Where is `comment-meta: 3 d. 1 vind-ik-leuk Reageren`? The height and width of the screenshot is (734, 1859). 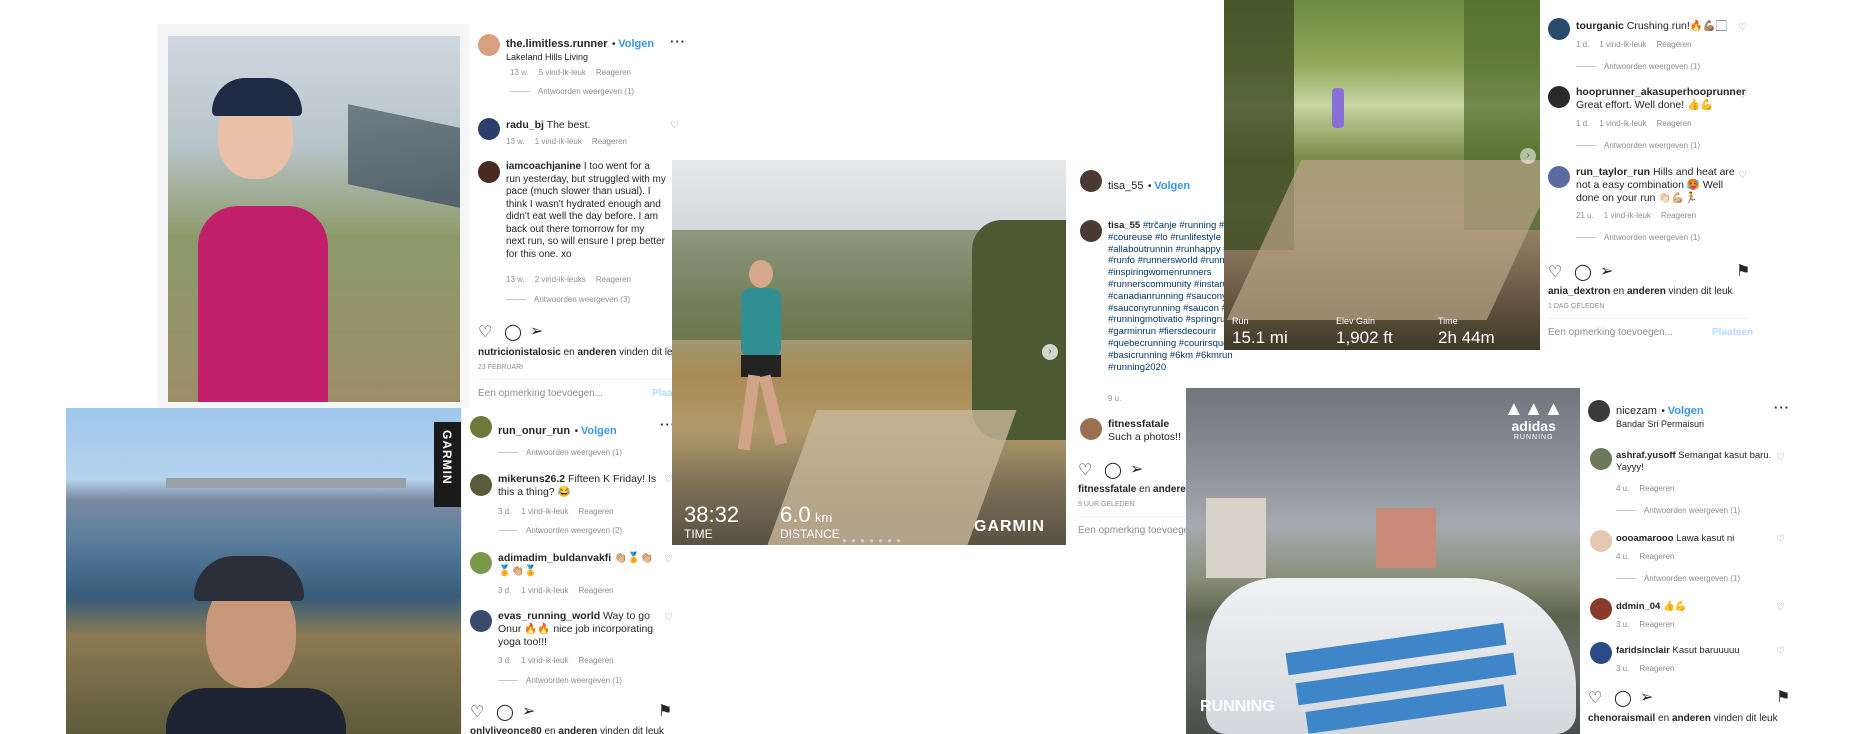
comment-meta: 3 d. 1 vind-ik-leuk Reageren is located at coordinates (556, 590).